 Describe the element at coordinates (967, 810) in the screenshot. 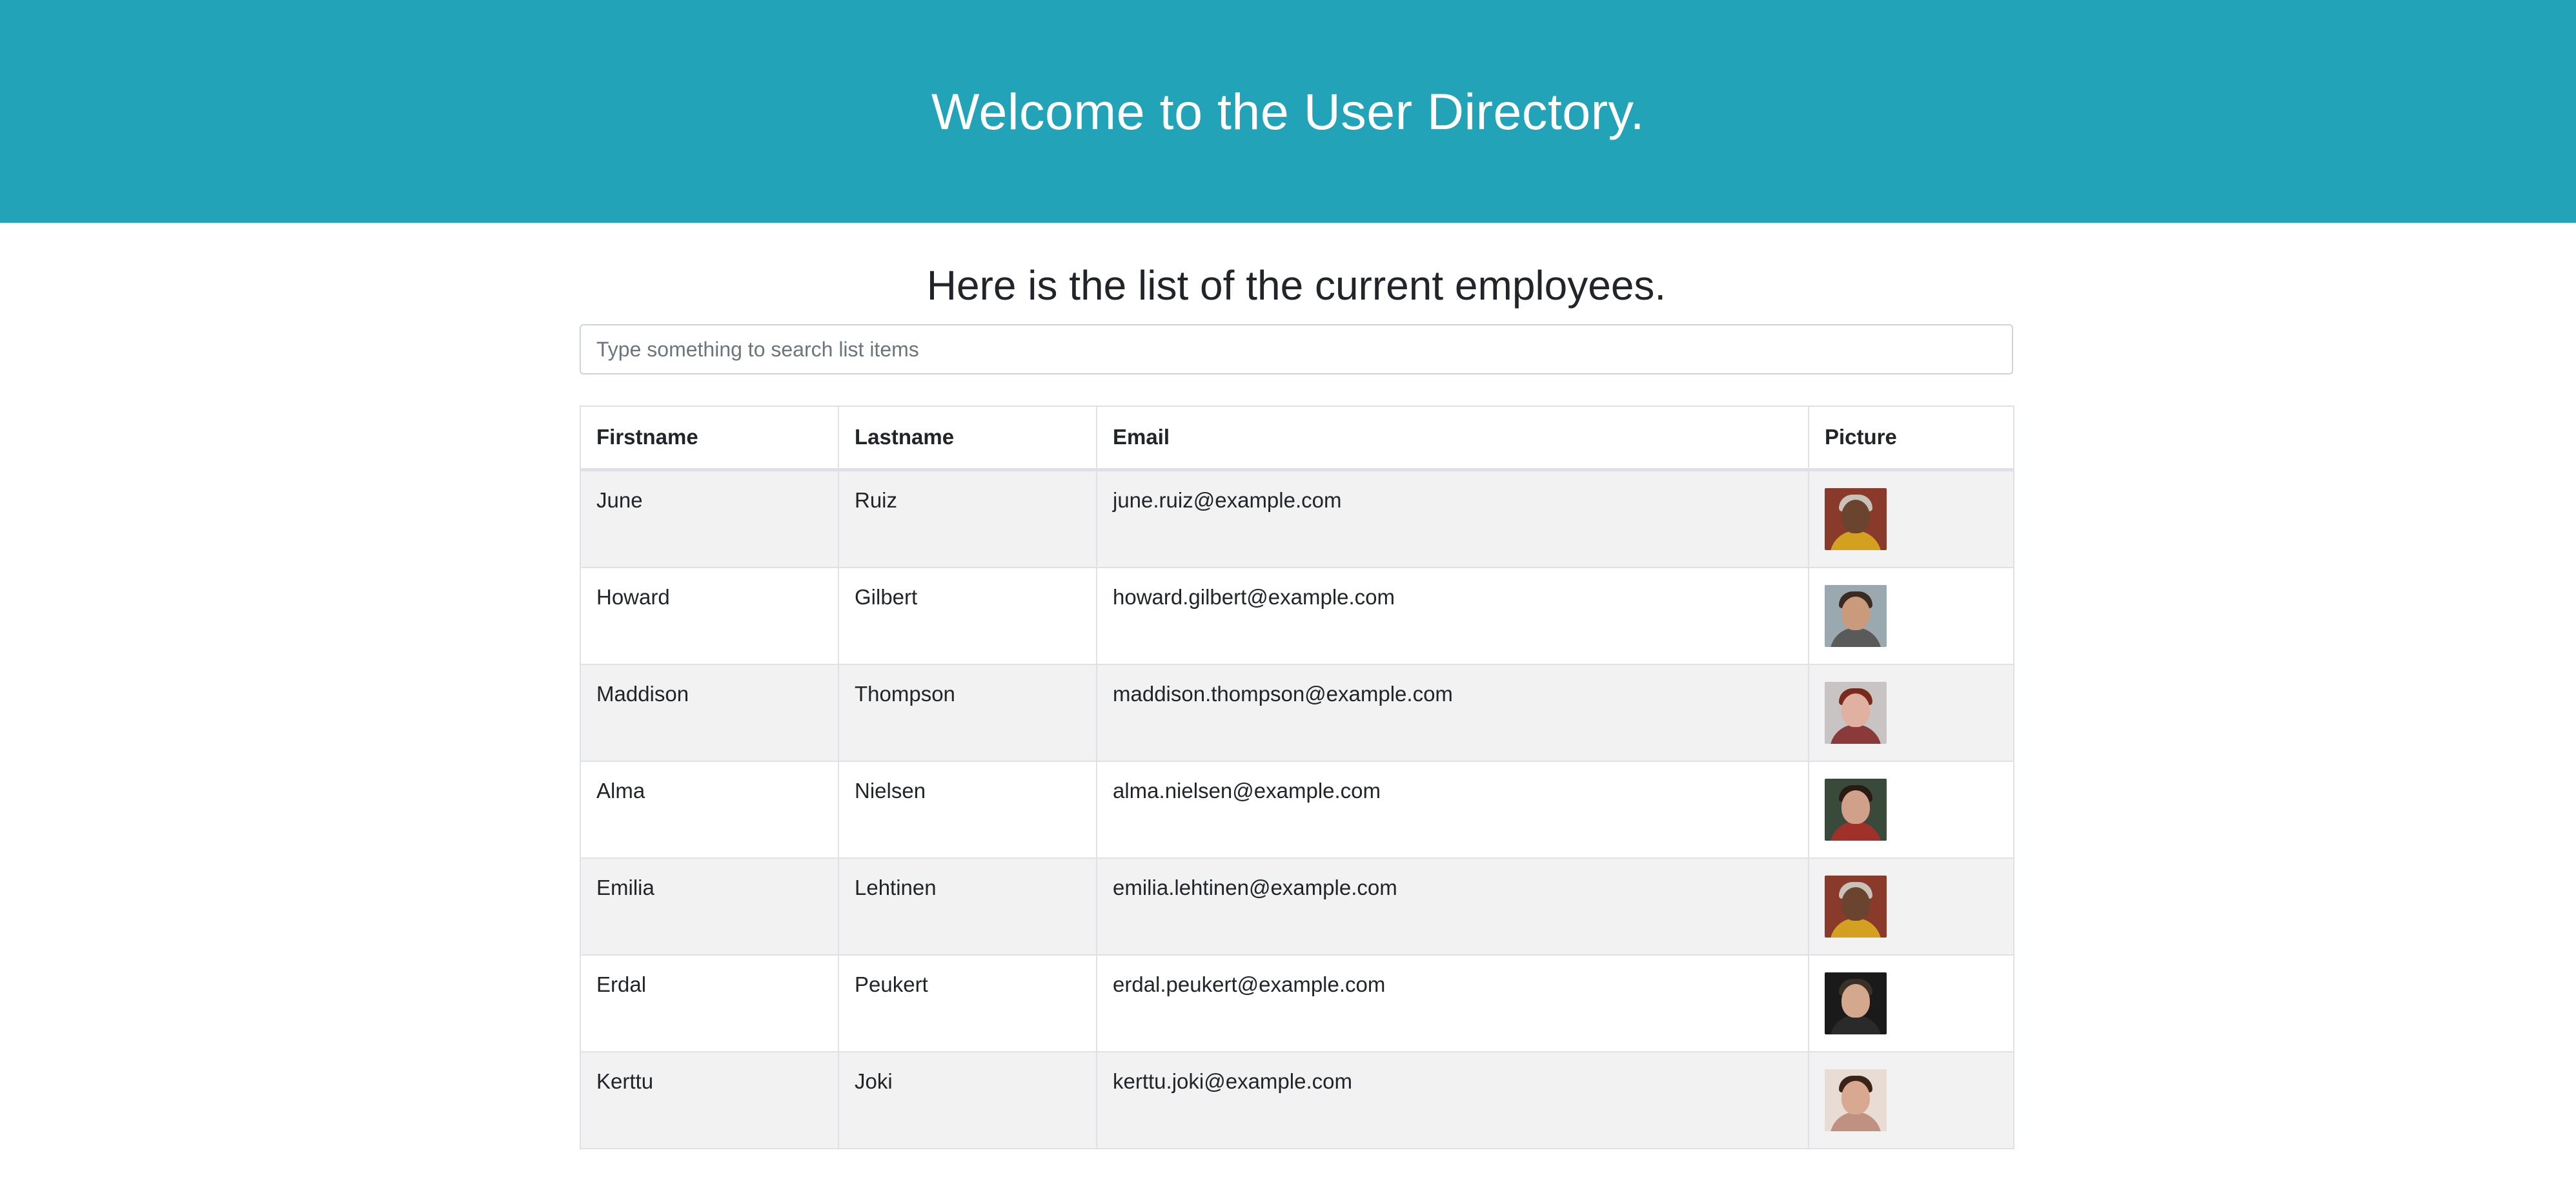

I see `cell-lastname: Nielsen` at that location.